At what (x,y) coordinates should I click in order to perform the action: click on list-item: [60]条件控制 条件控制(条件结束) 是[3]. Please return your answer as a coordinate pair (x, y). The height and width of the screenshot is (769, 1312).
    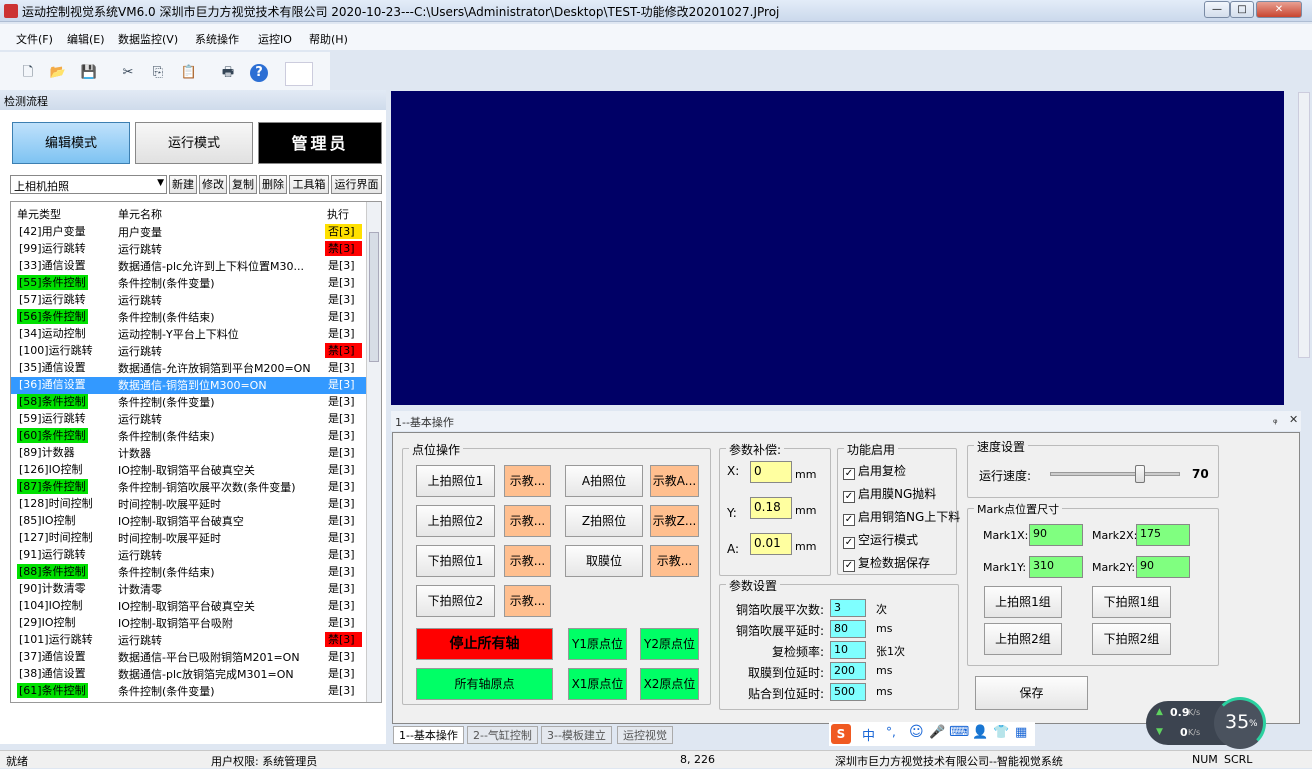
    Looking at the image, I should click on (189, 436).